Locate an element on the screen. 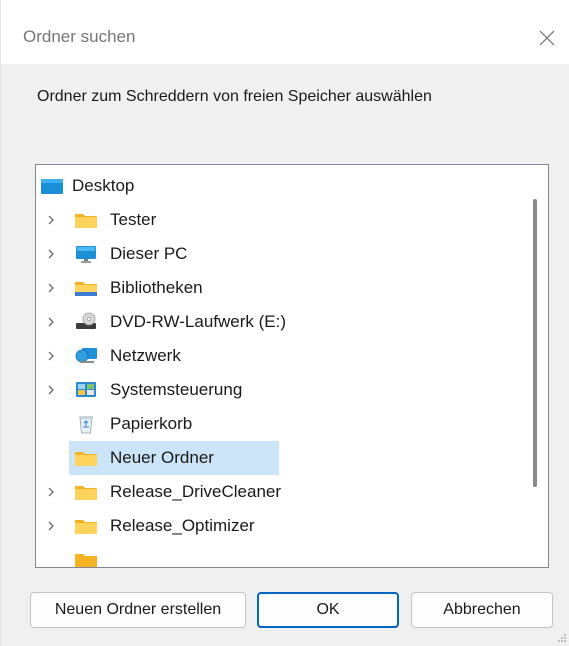 This screenshot has width=569, height=646. tree-item-this-pc: Dieser PC is located at coordinates (276, 254).